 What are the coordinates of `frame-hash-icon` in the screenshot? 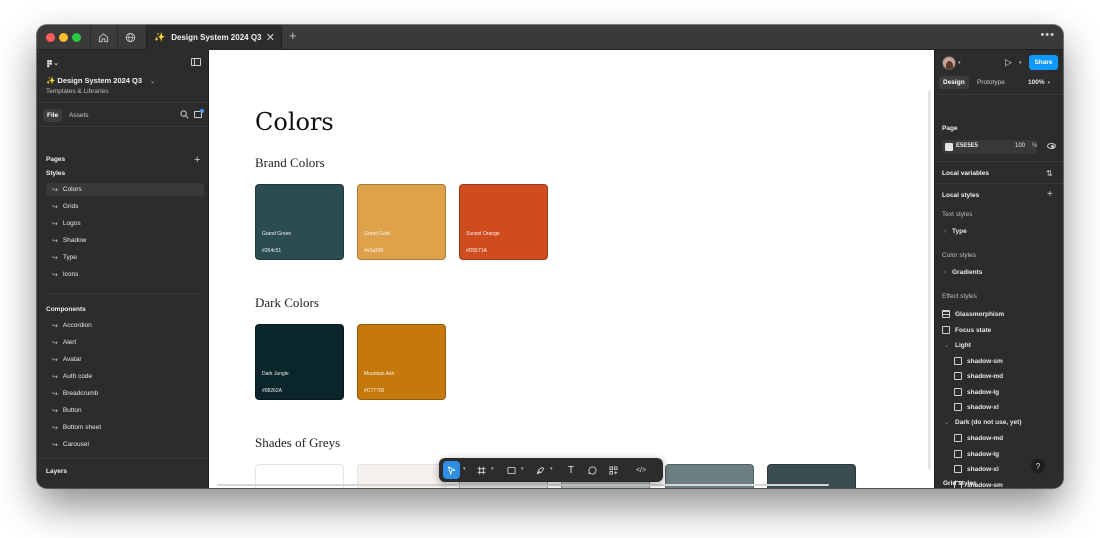 It's located at (481, 470).